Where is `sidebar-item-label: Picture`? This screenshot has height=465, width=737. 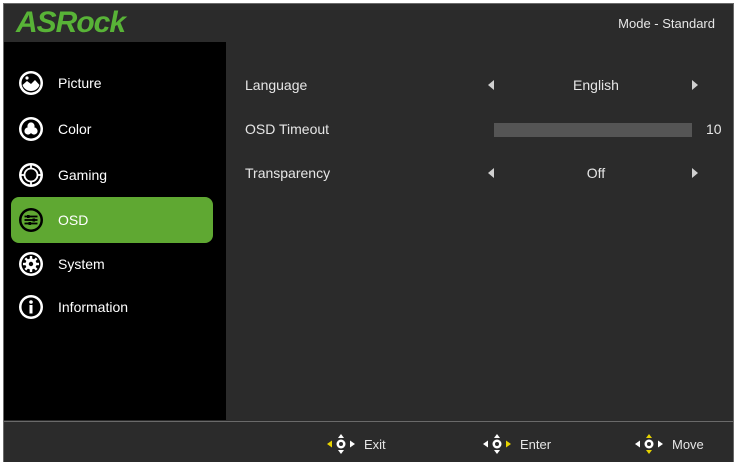 sidebar-item-label: Picture is located at coordinates (80, 83).